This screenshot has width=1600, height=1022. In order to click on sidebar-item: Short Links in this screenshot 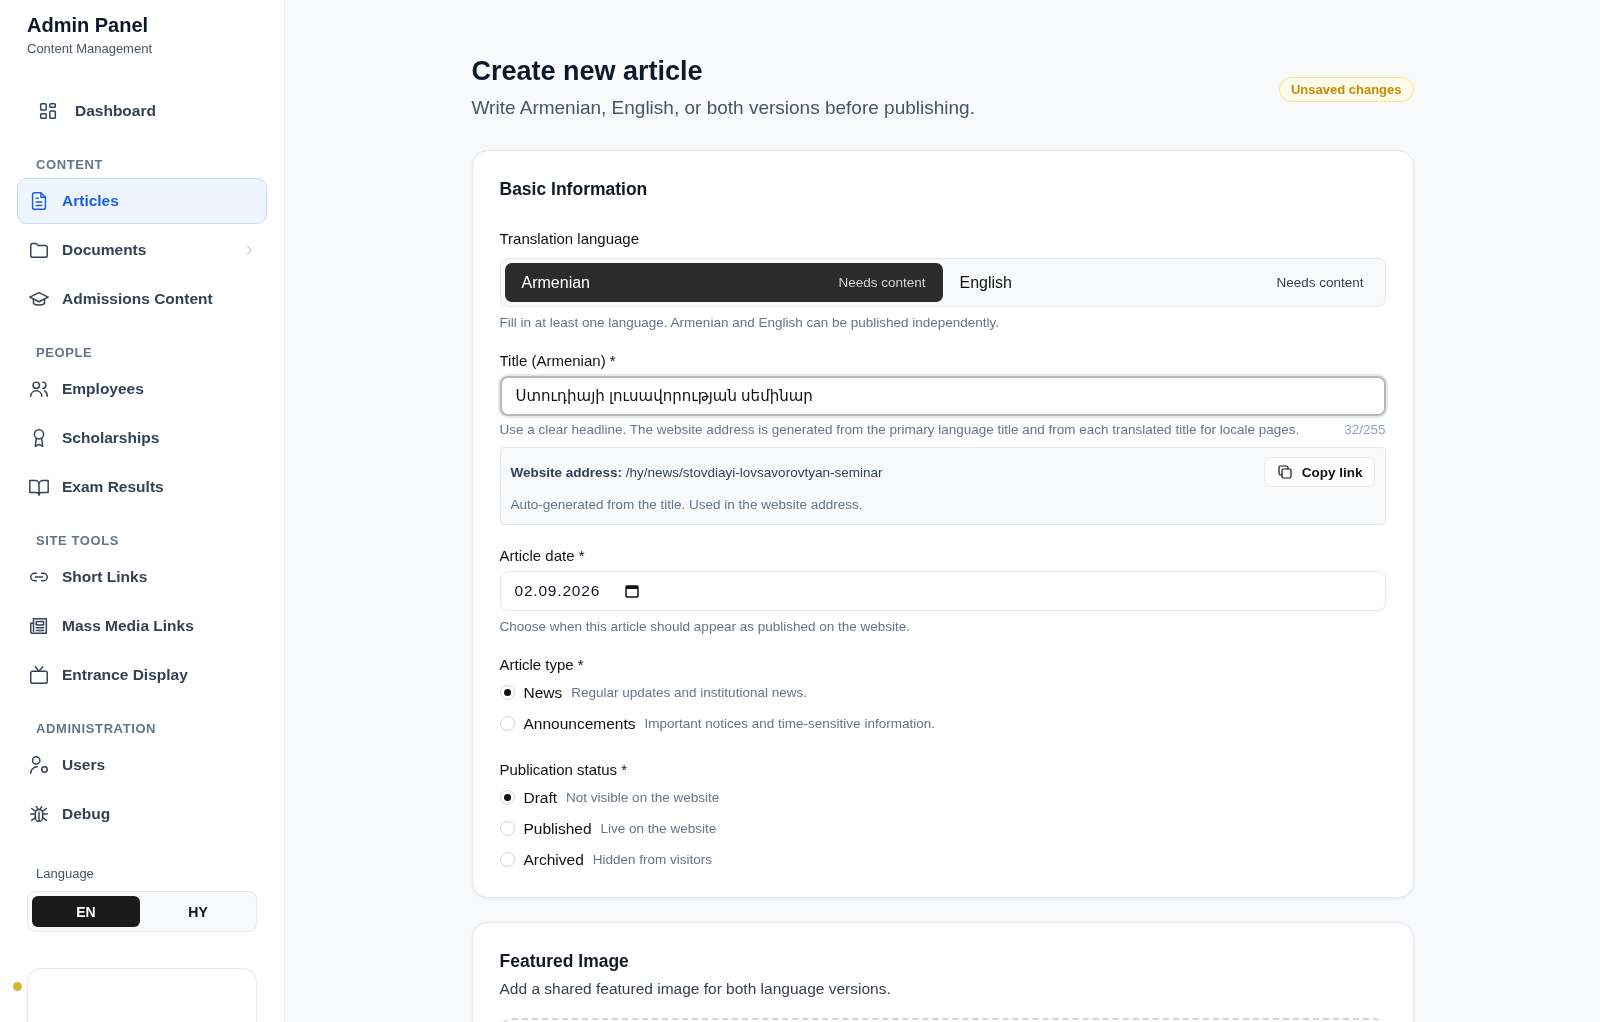, I will do `click(142, 577)`.